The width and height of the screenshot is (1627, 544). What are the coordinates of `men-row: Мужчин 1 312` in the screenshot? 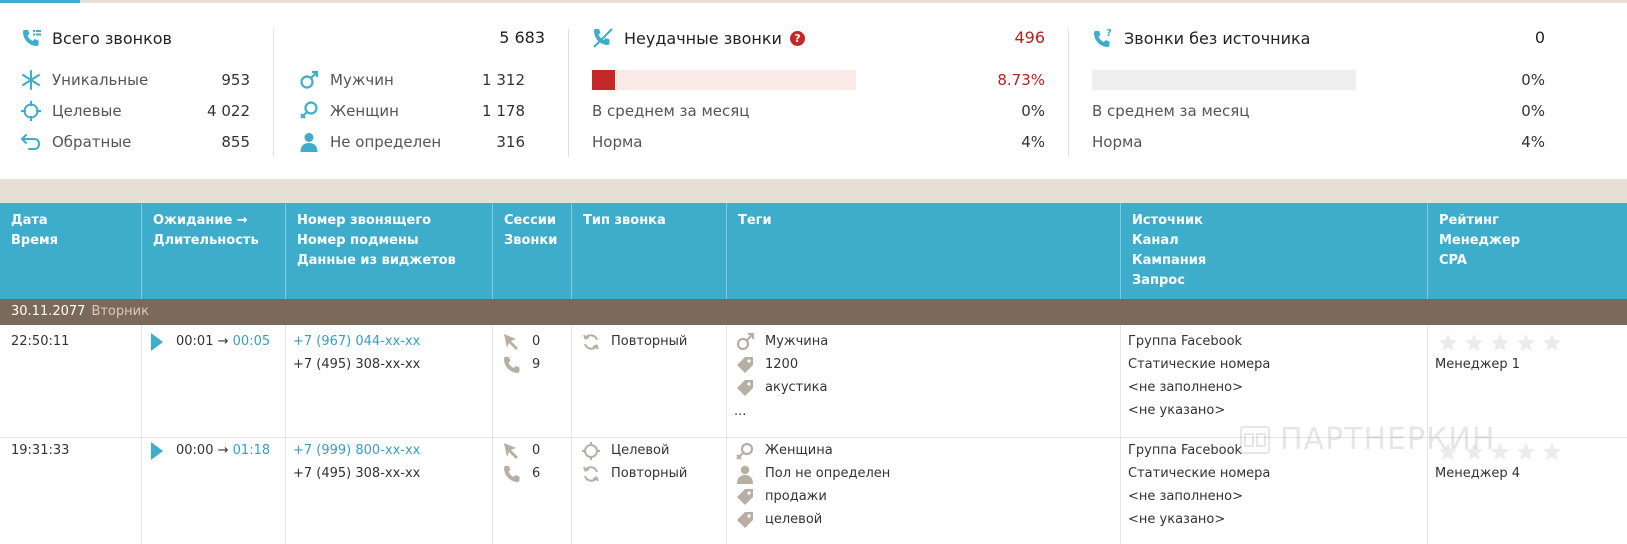 It's located at (411, 80).